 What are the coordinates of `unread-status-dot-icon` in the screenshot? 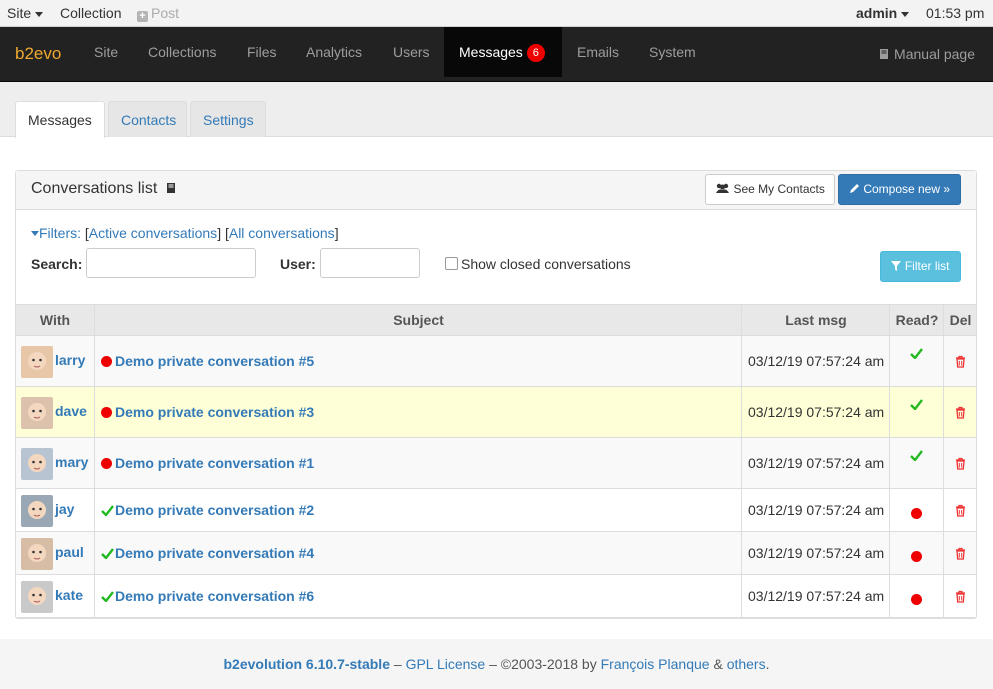 It's located at (916, 556).